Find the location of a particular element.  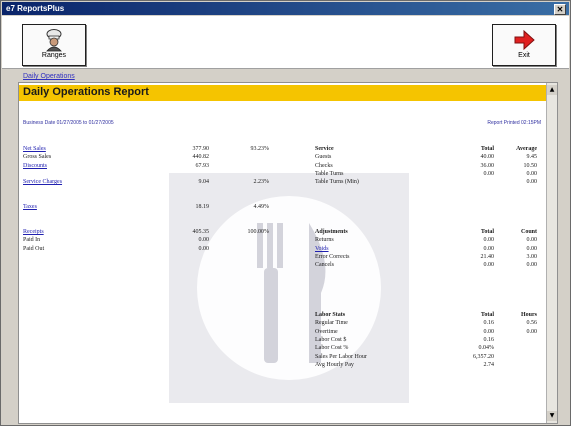

labor-row-cell: Labor Cost $ is located at coordinates (331, 339).